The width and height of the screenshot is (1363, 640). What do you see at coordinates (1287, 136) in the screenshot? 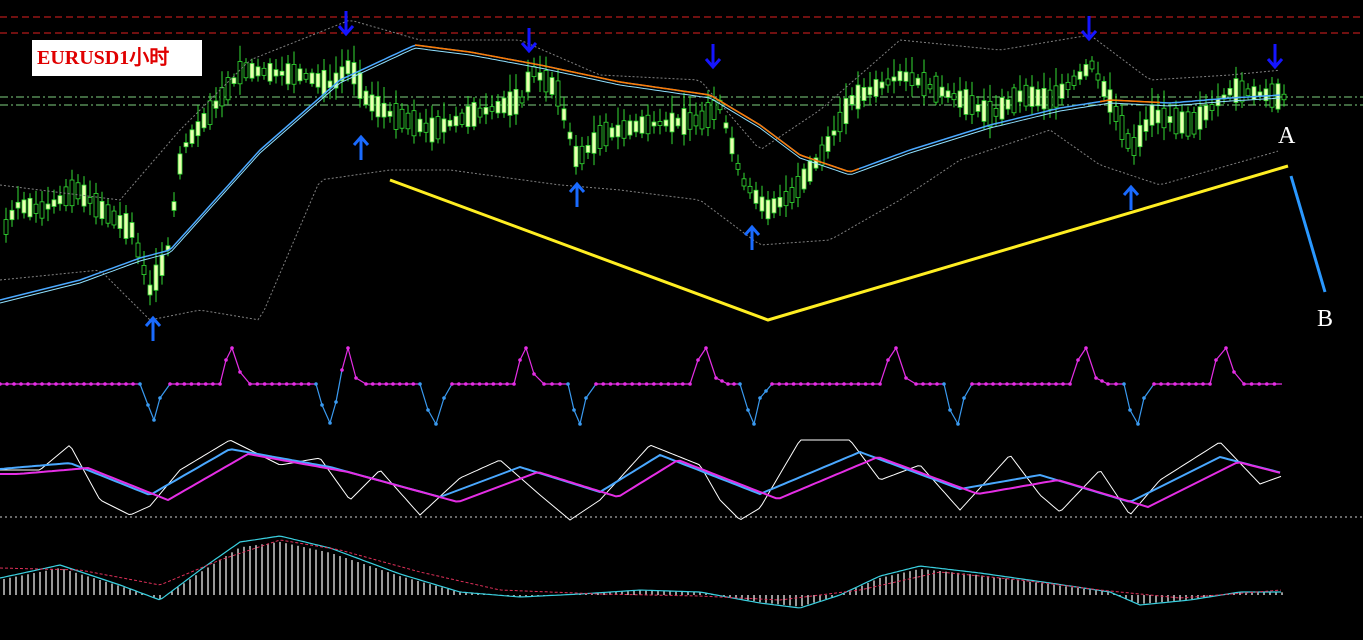
I see `point-a-label: A` at bounding box center [1287, 136].